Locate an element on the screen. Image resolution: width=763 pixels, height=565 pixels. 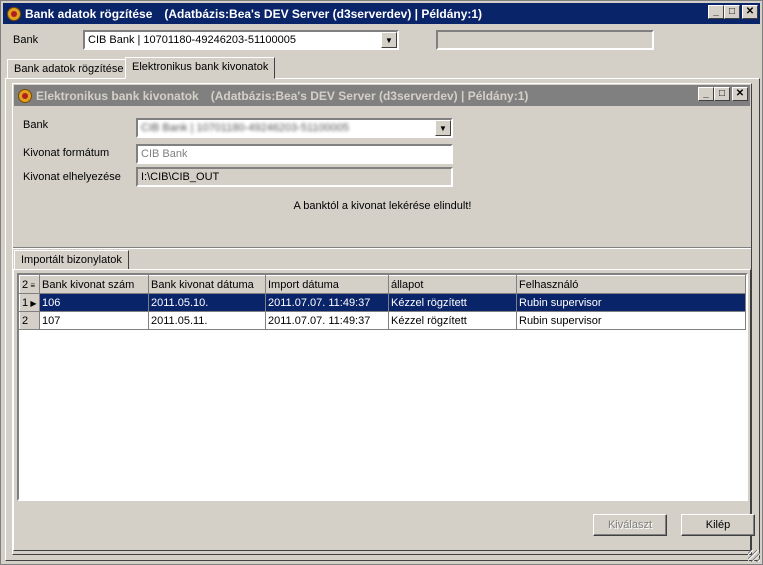
format-label: Kivonat formátum is located at coordinates (66, 153).